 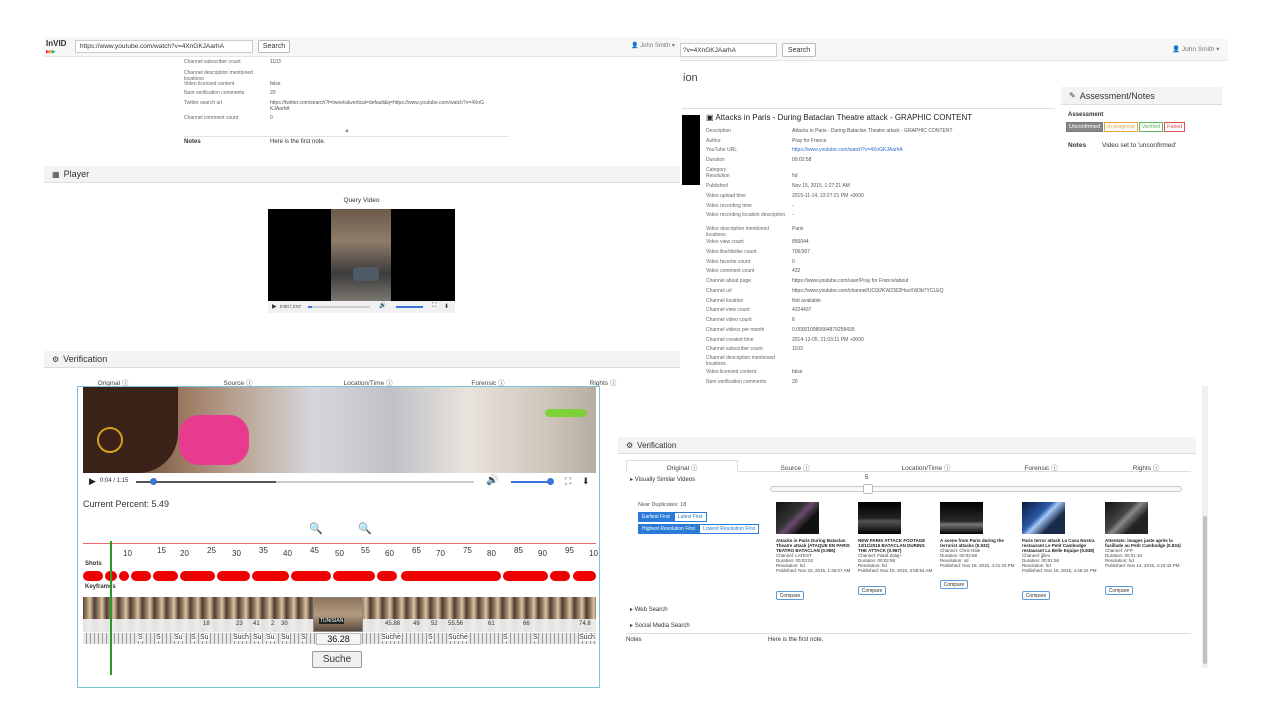 I want to click on sort-buttons-row1: Earliest First Latest First, so click(x=672, y=517).